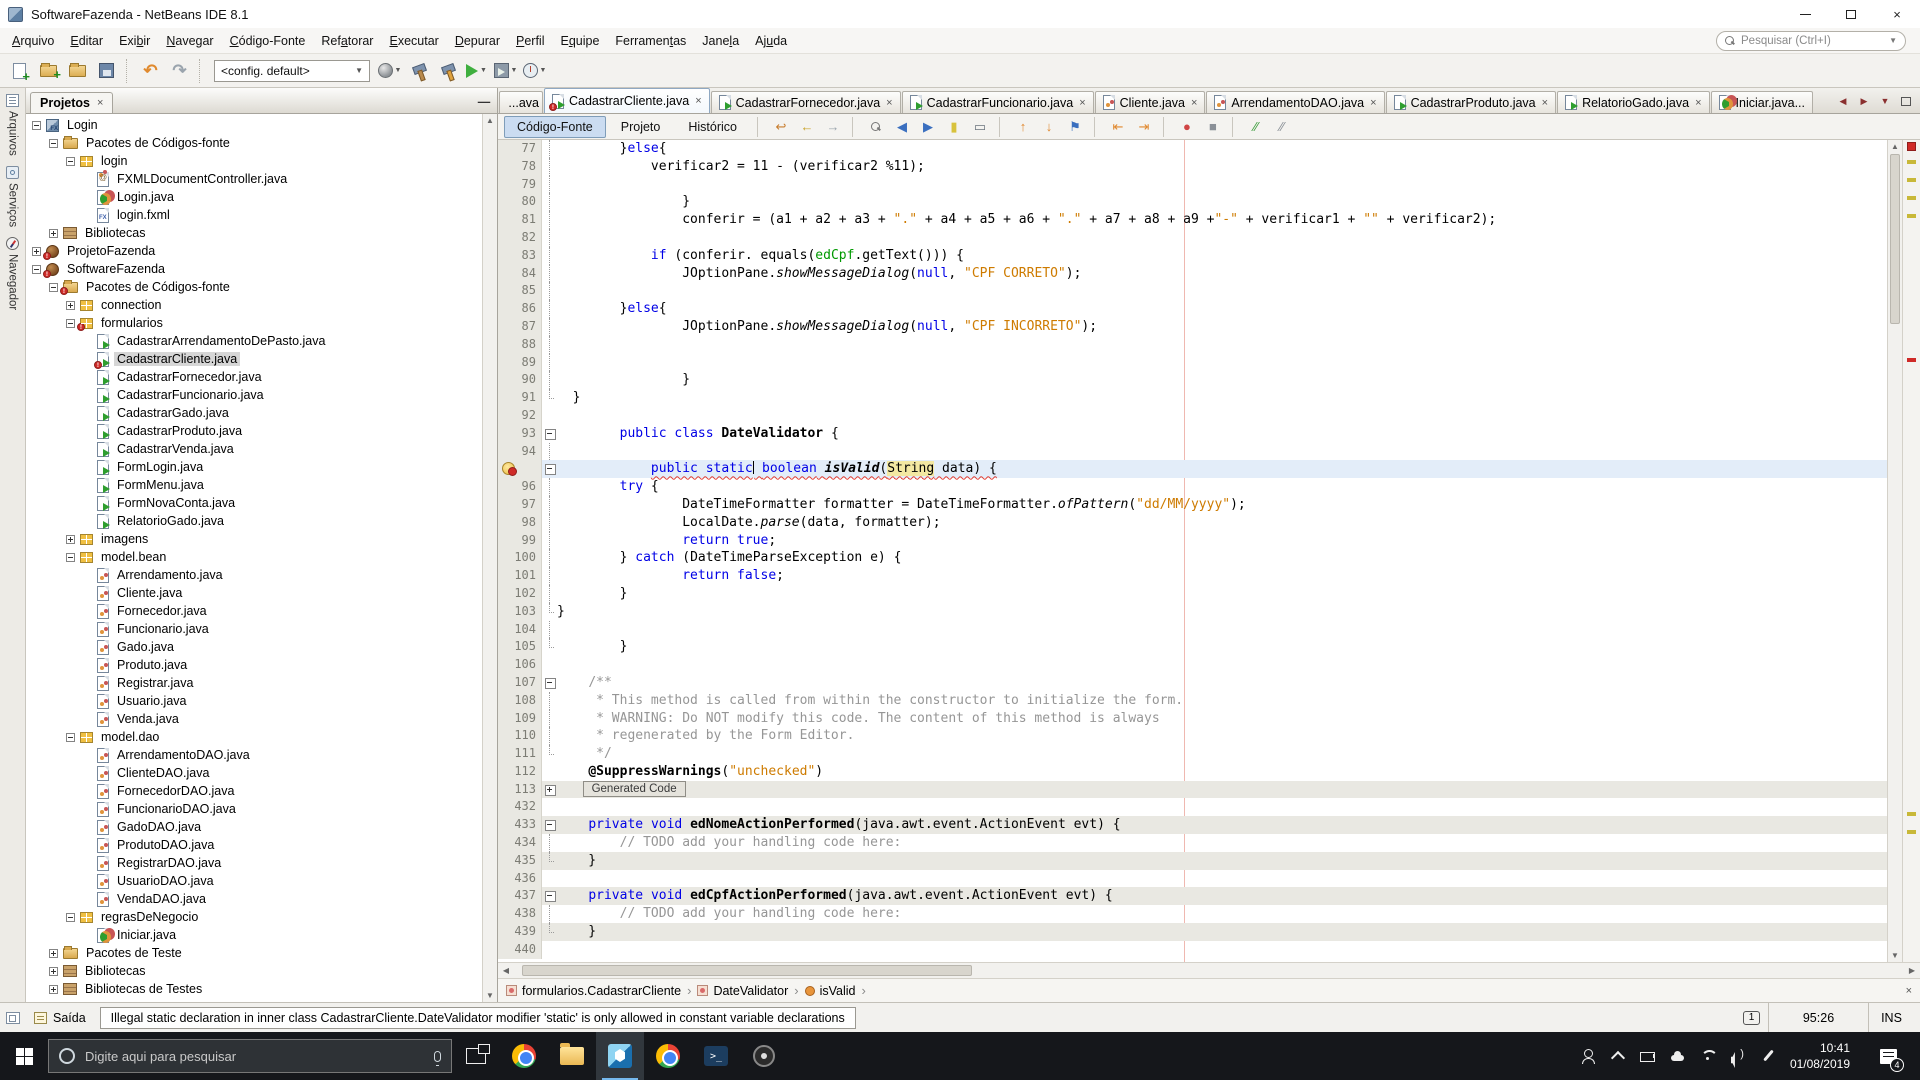  Describe the element at coordinates (12, 125) in the screenshot. I see `dock-item-arquivos: Arquivos` at that location.